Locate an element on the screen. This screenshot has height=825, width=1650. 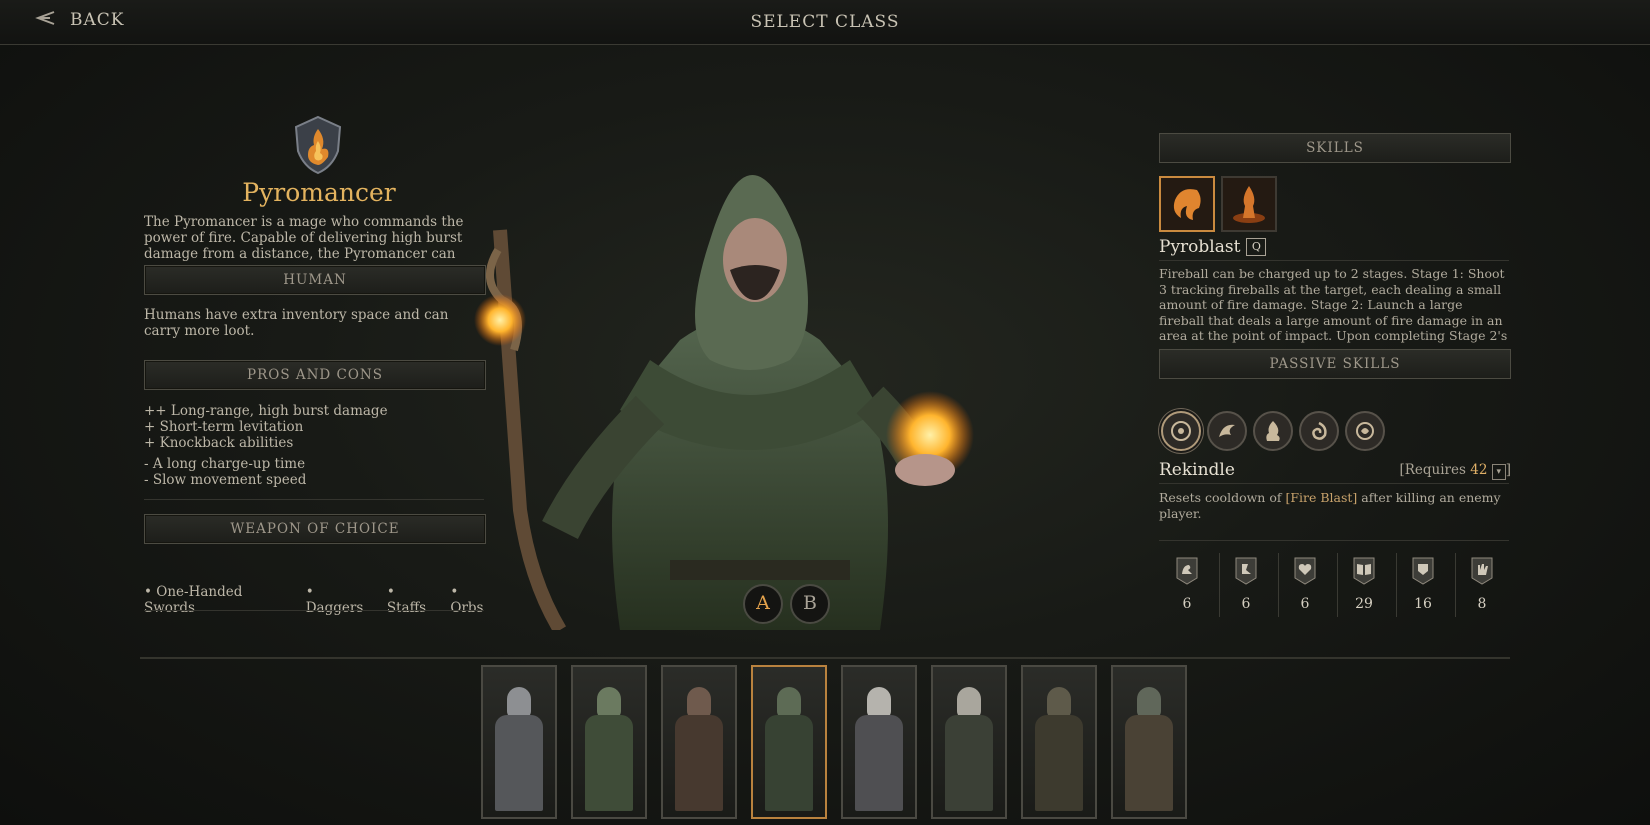
requirement-value: 42 is located at coordinates (1479, 470).